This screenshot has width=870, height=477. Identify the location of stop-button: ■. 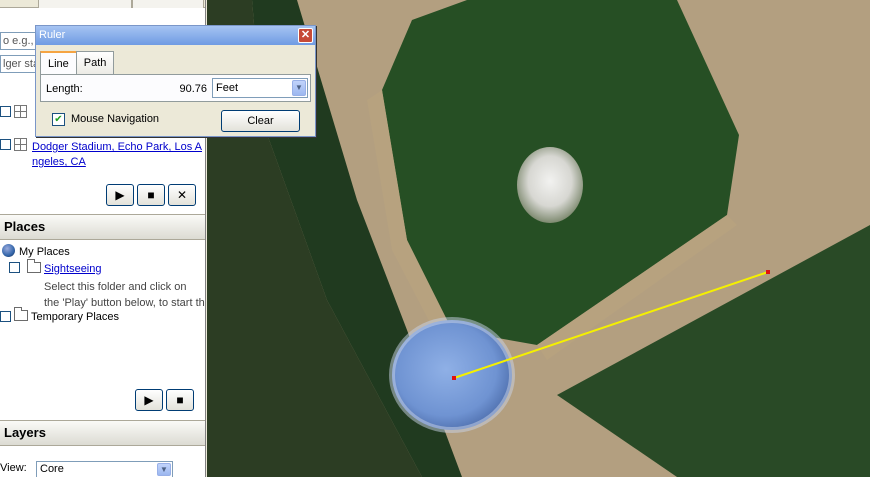
(151, 195).